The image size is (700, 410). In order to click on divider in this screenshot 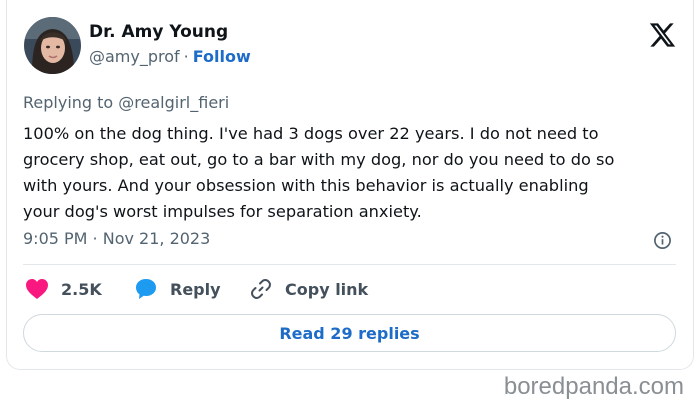, I will do `click(349, 264)`.